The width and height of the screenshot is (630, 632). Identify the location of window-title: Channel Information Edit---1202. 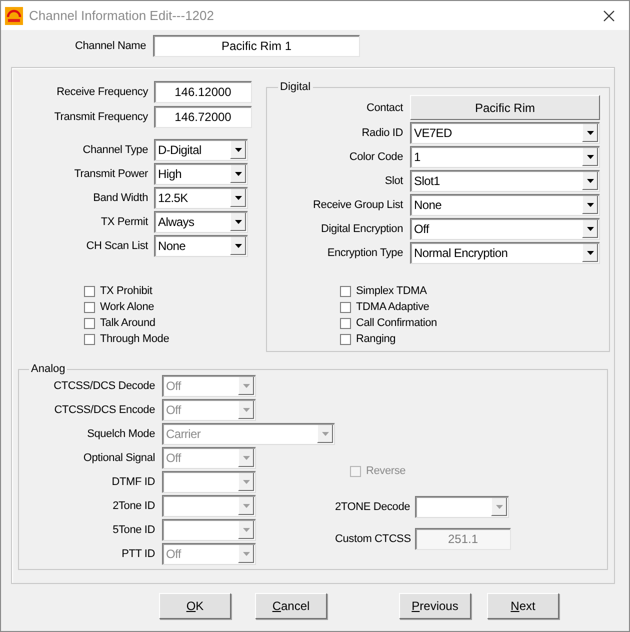
(122, 15).